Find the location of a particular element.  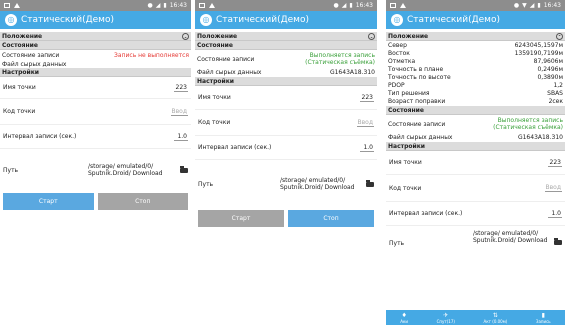

nav-item-activity: ⇅ Акт (0.00м) is located at coordinates (496, 318).